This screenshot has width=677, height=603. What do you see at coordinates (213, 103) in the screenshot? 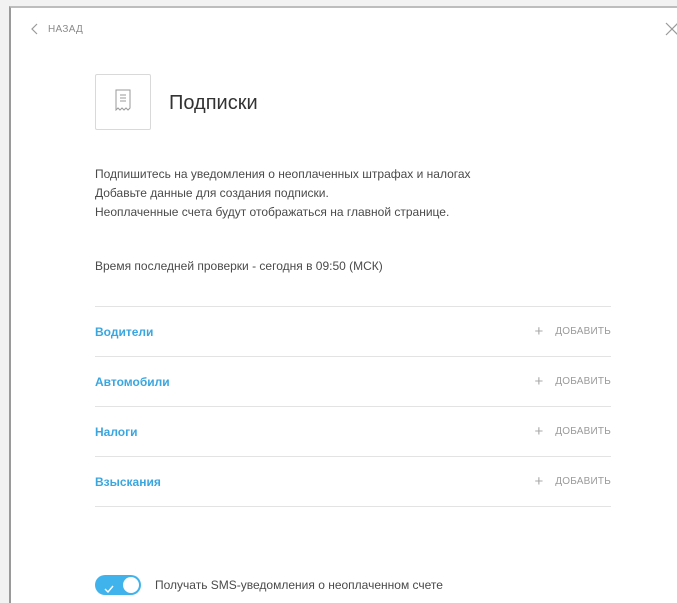
I see `page-title: Подписки` at bounding box center [213, 103].